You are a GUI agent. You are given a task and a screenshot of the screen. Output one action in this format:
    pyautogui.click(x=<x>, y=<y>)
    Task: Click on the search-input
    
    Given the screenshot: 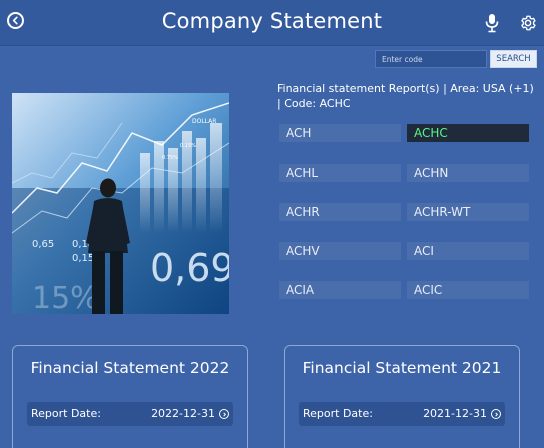 What is the action you would take?
    pyautogui.click(x=431, y=59)
    